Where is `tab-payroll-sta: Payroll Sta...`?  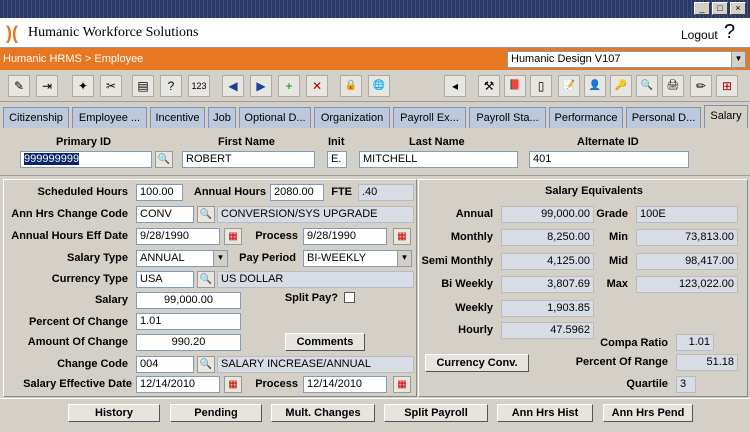 tab-payroll-sta: Payroll Sta... is located at coordinates (507, 117).